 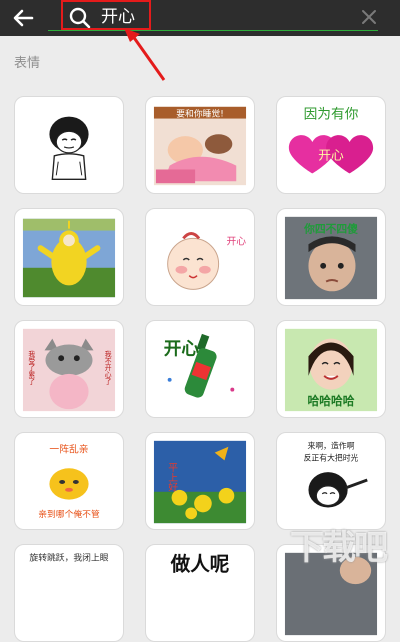 What do you see at coordinates (331, 369) in the screenshot?
I see `laughing-girl-sticker: 哈哈哈哈` at bounding box center [331, 369].